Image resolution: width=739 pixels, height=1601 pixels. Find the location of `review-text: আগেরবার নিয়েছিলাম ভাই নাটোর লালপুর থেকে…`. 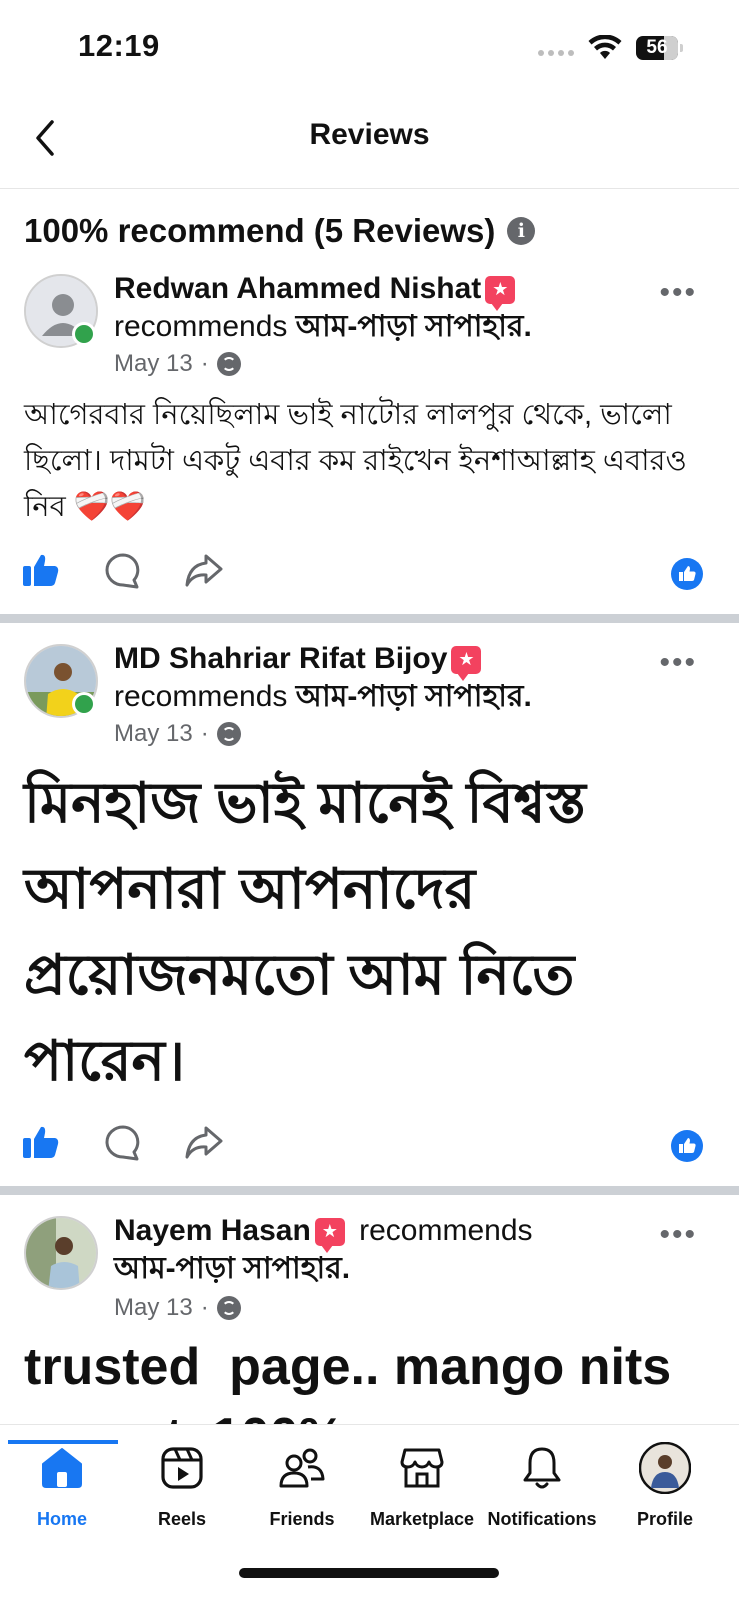

review-text: আগেরবার নিয়েছিলাম ভাই নাটোর লালপুর থেকে… is located at coordinates (355, 461).